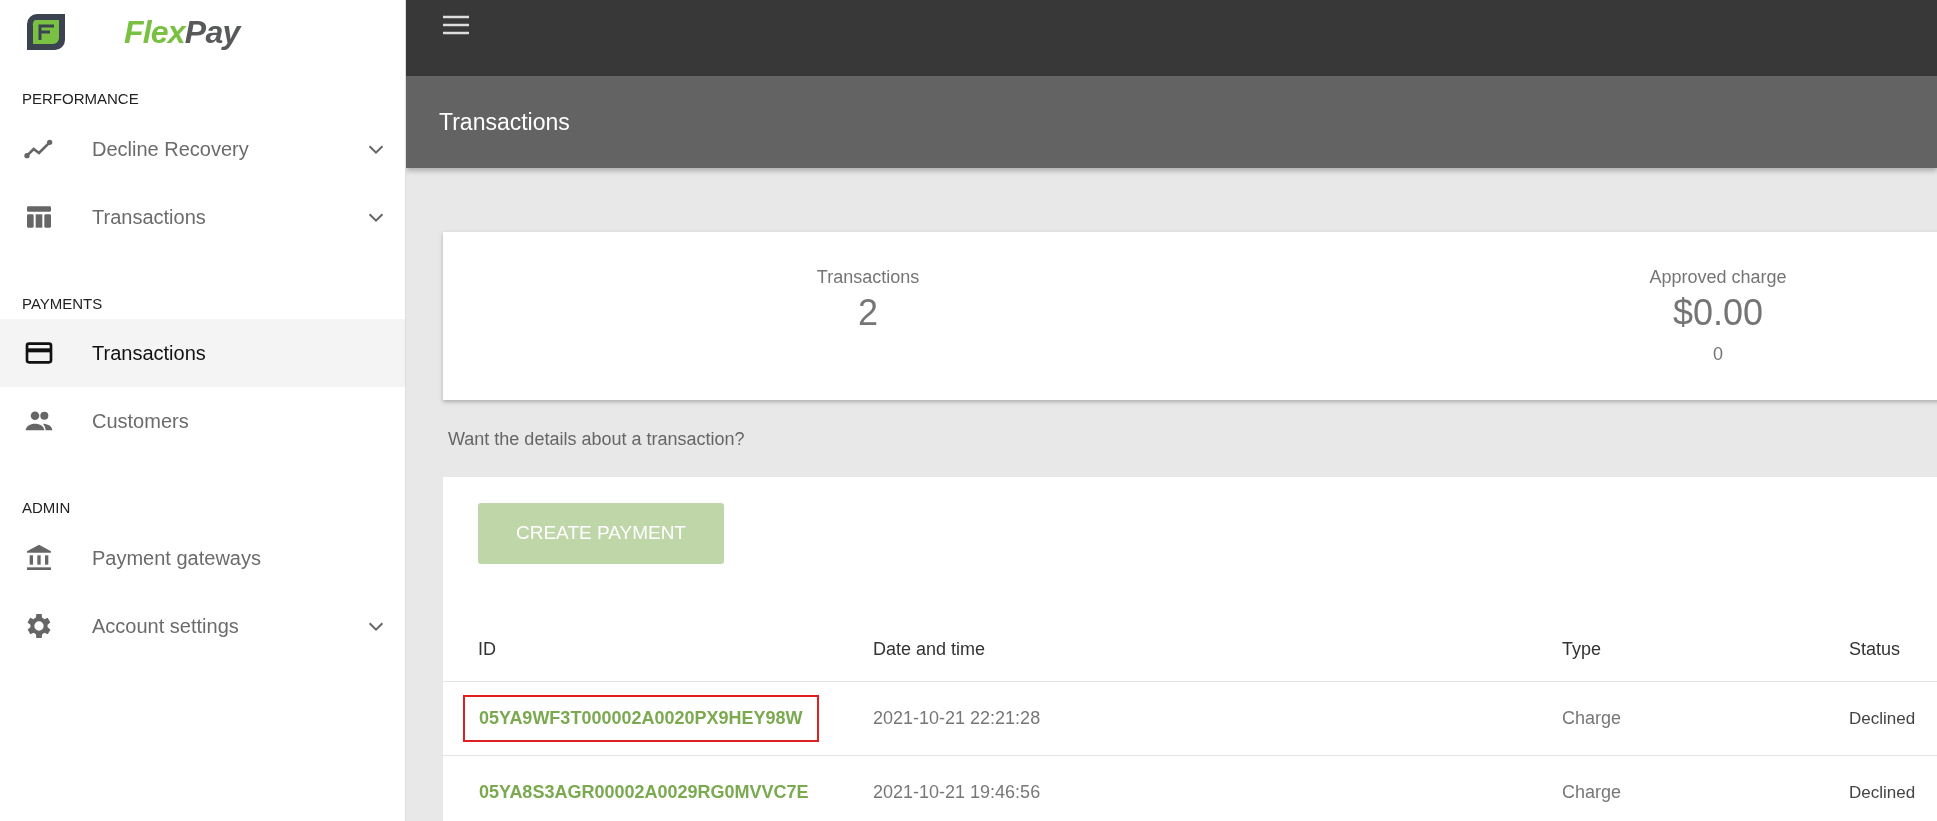 This screenshot has height=821, width=1937. I want to click on table-cell-text: 2021-10-21 19:46:56, so click(957, 792).